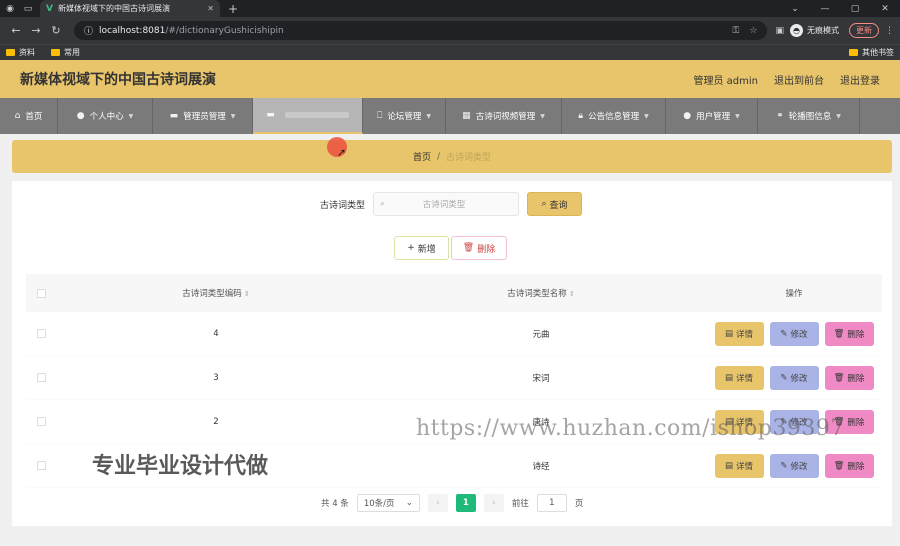  What do you see at coordinates (712, 116) in the screenshot?
I see `menu-item-users: ● 用户管理 ▼` at bounding box center [712, 116].